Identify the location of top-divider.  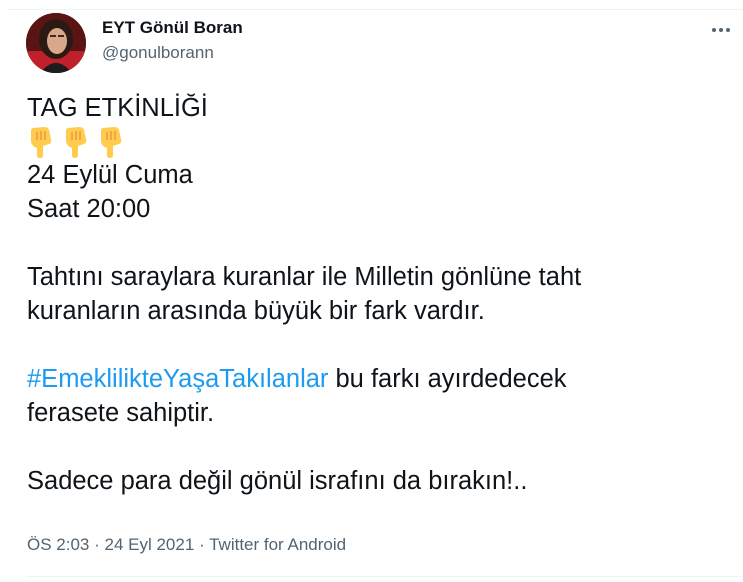
(375, 9).